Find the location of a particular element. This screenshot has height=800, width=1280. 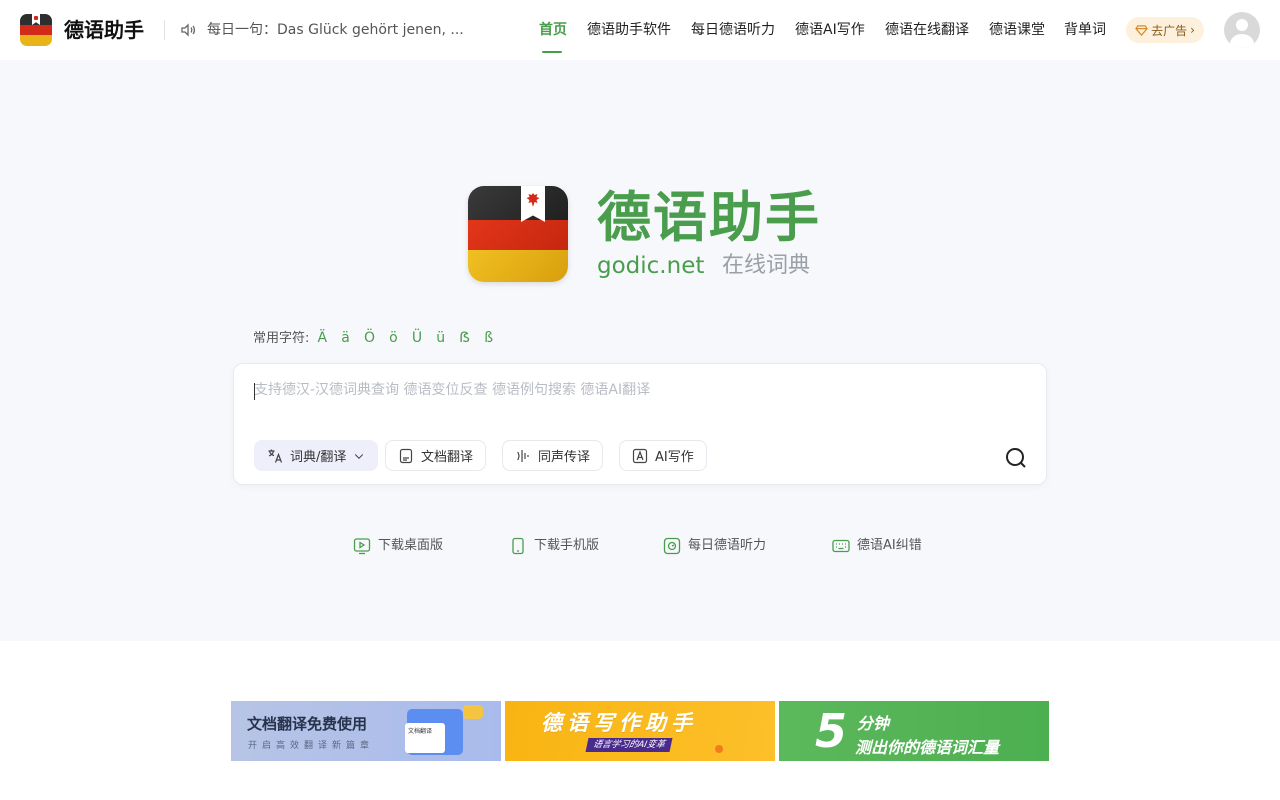

char-U-umlaut-upper: Ü is located at coordinates (417, 338).